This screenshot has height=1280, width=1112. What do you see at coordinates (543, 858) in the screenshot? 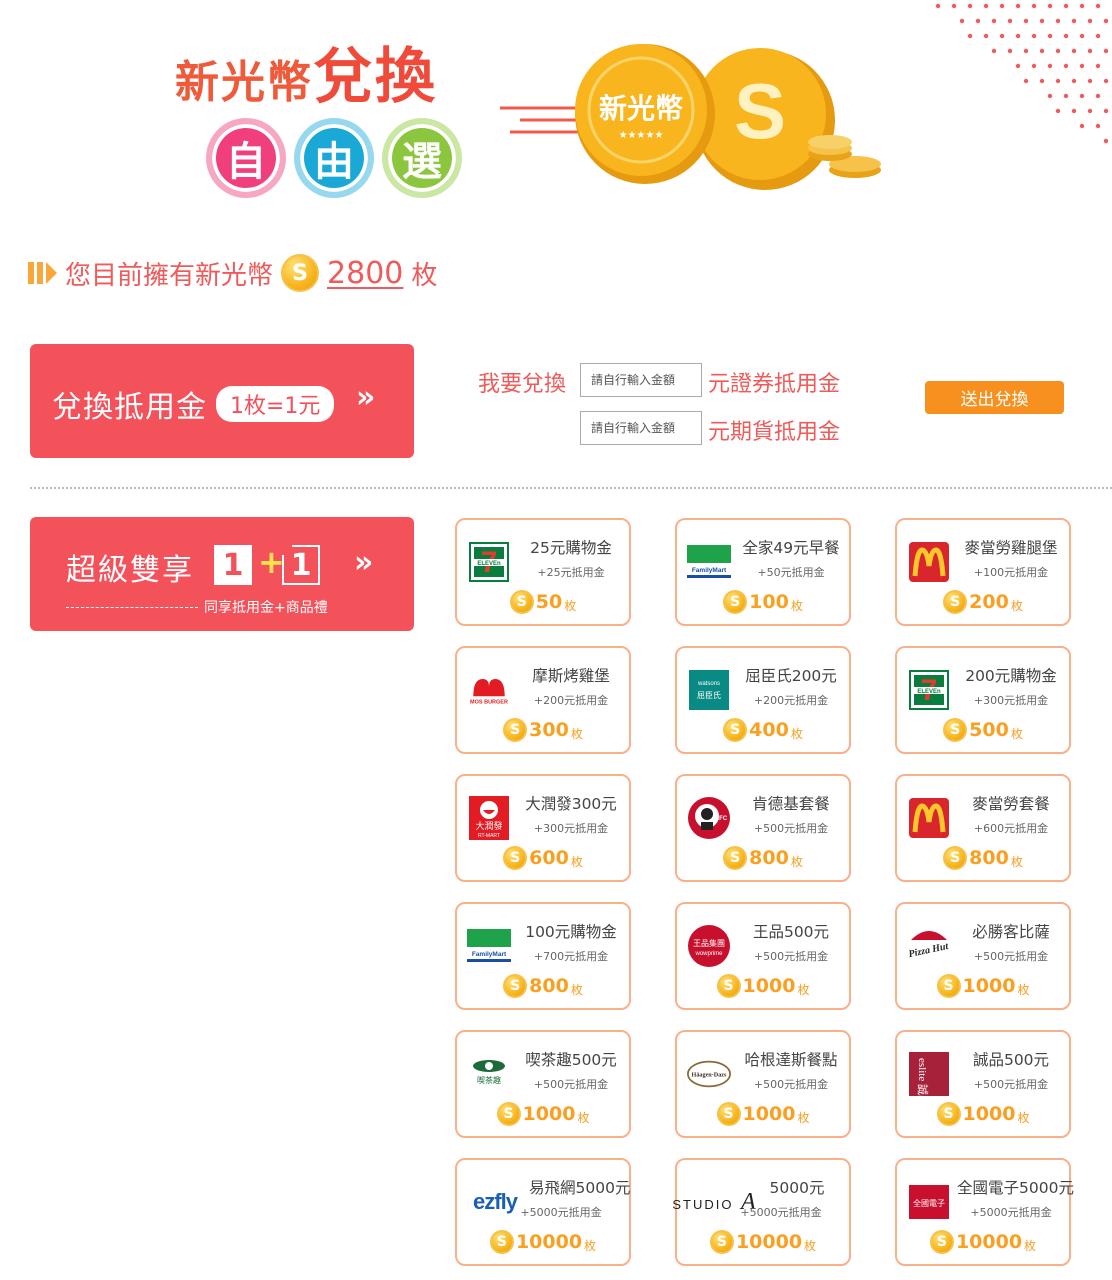
I see `reward-price: S 600 枚` at bounding box center [543, 858].